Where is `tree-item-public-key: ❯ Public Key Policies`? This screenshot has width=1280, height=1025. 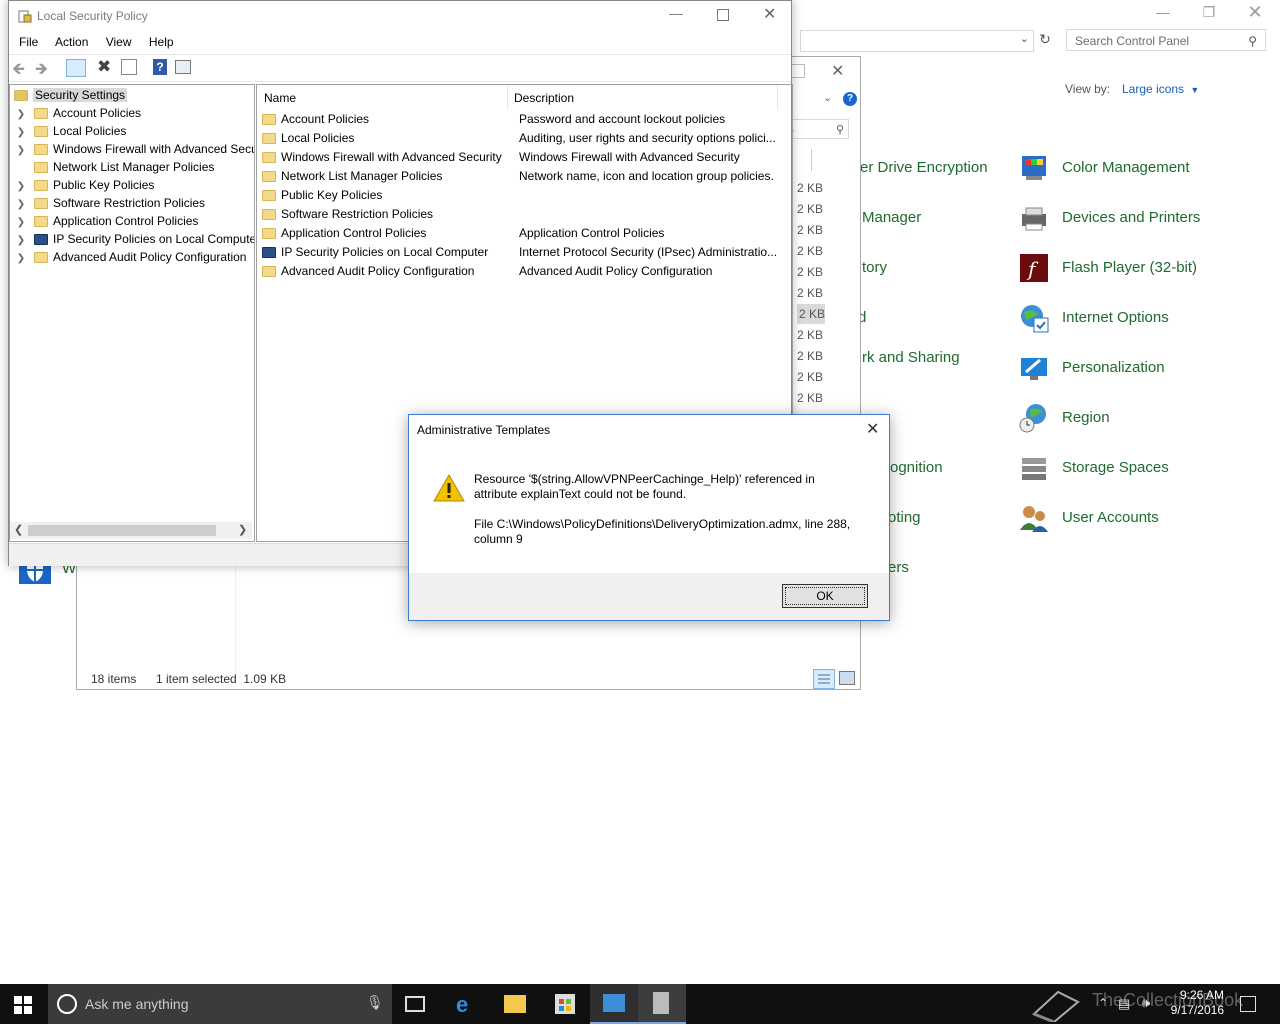 tree-item-public-key: ❯ Public Key Policies is located at coordinates (85, 185).